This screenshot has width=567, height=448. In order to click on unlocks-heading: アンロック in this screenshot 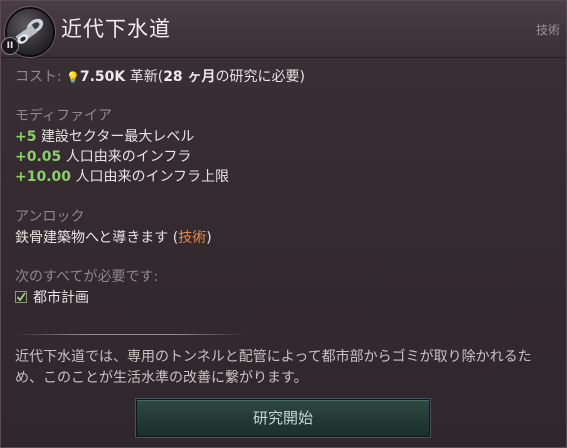, I will do `click(50, 217)`.